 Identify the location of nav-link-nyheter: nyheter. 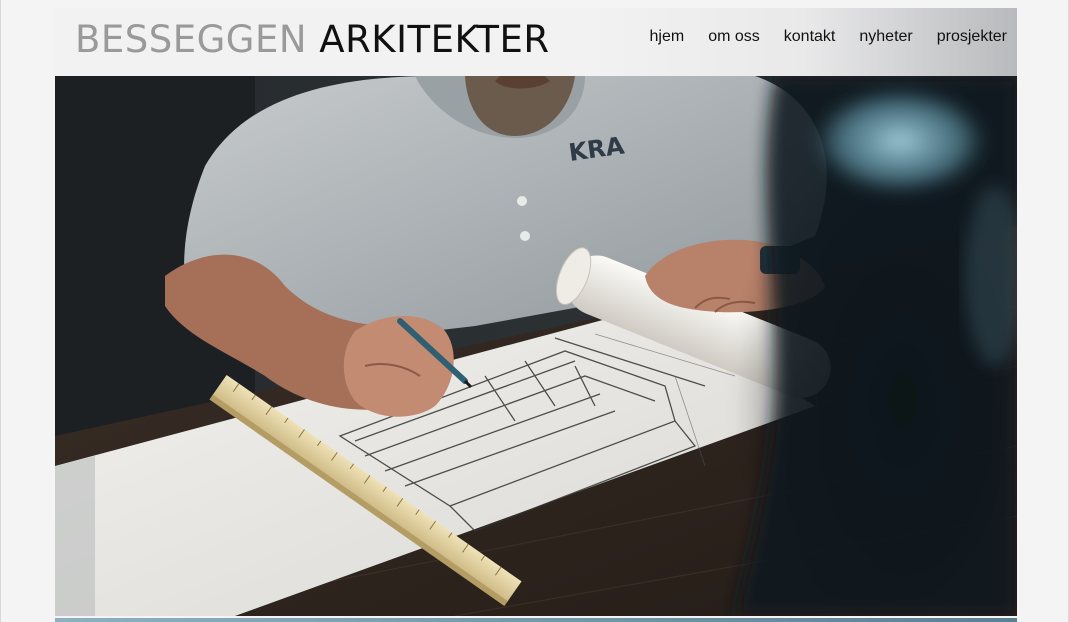
(885, 37).